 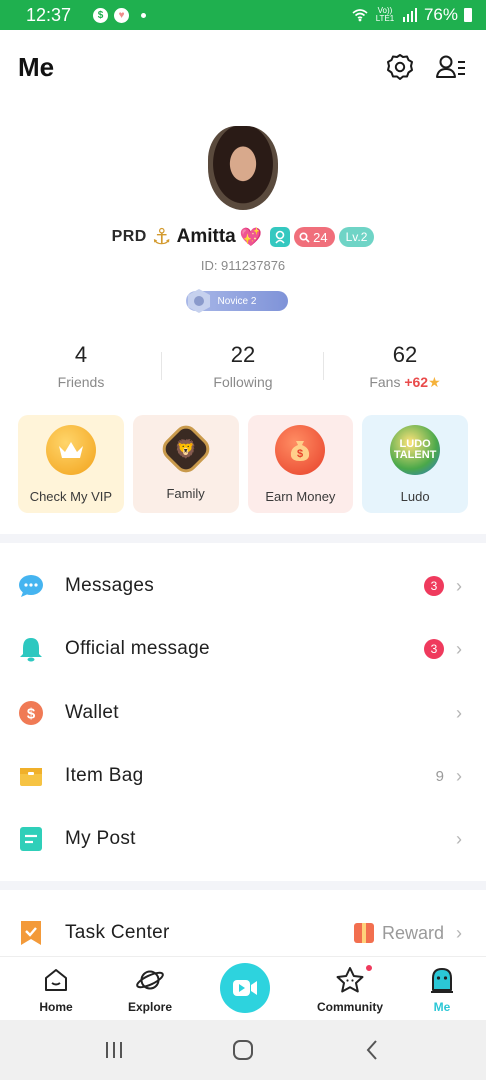 I want to click on task-flag-icon, so click(x=31, y=933).